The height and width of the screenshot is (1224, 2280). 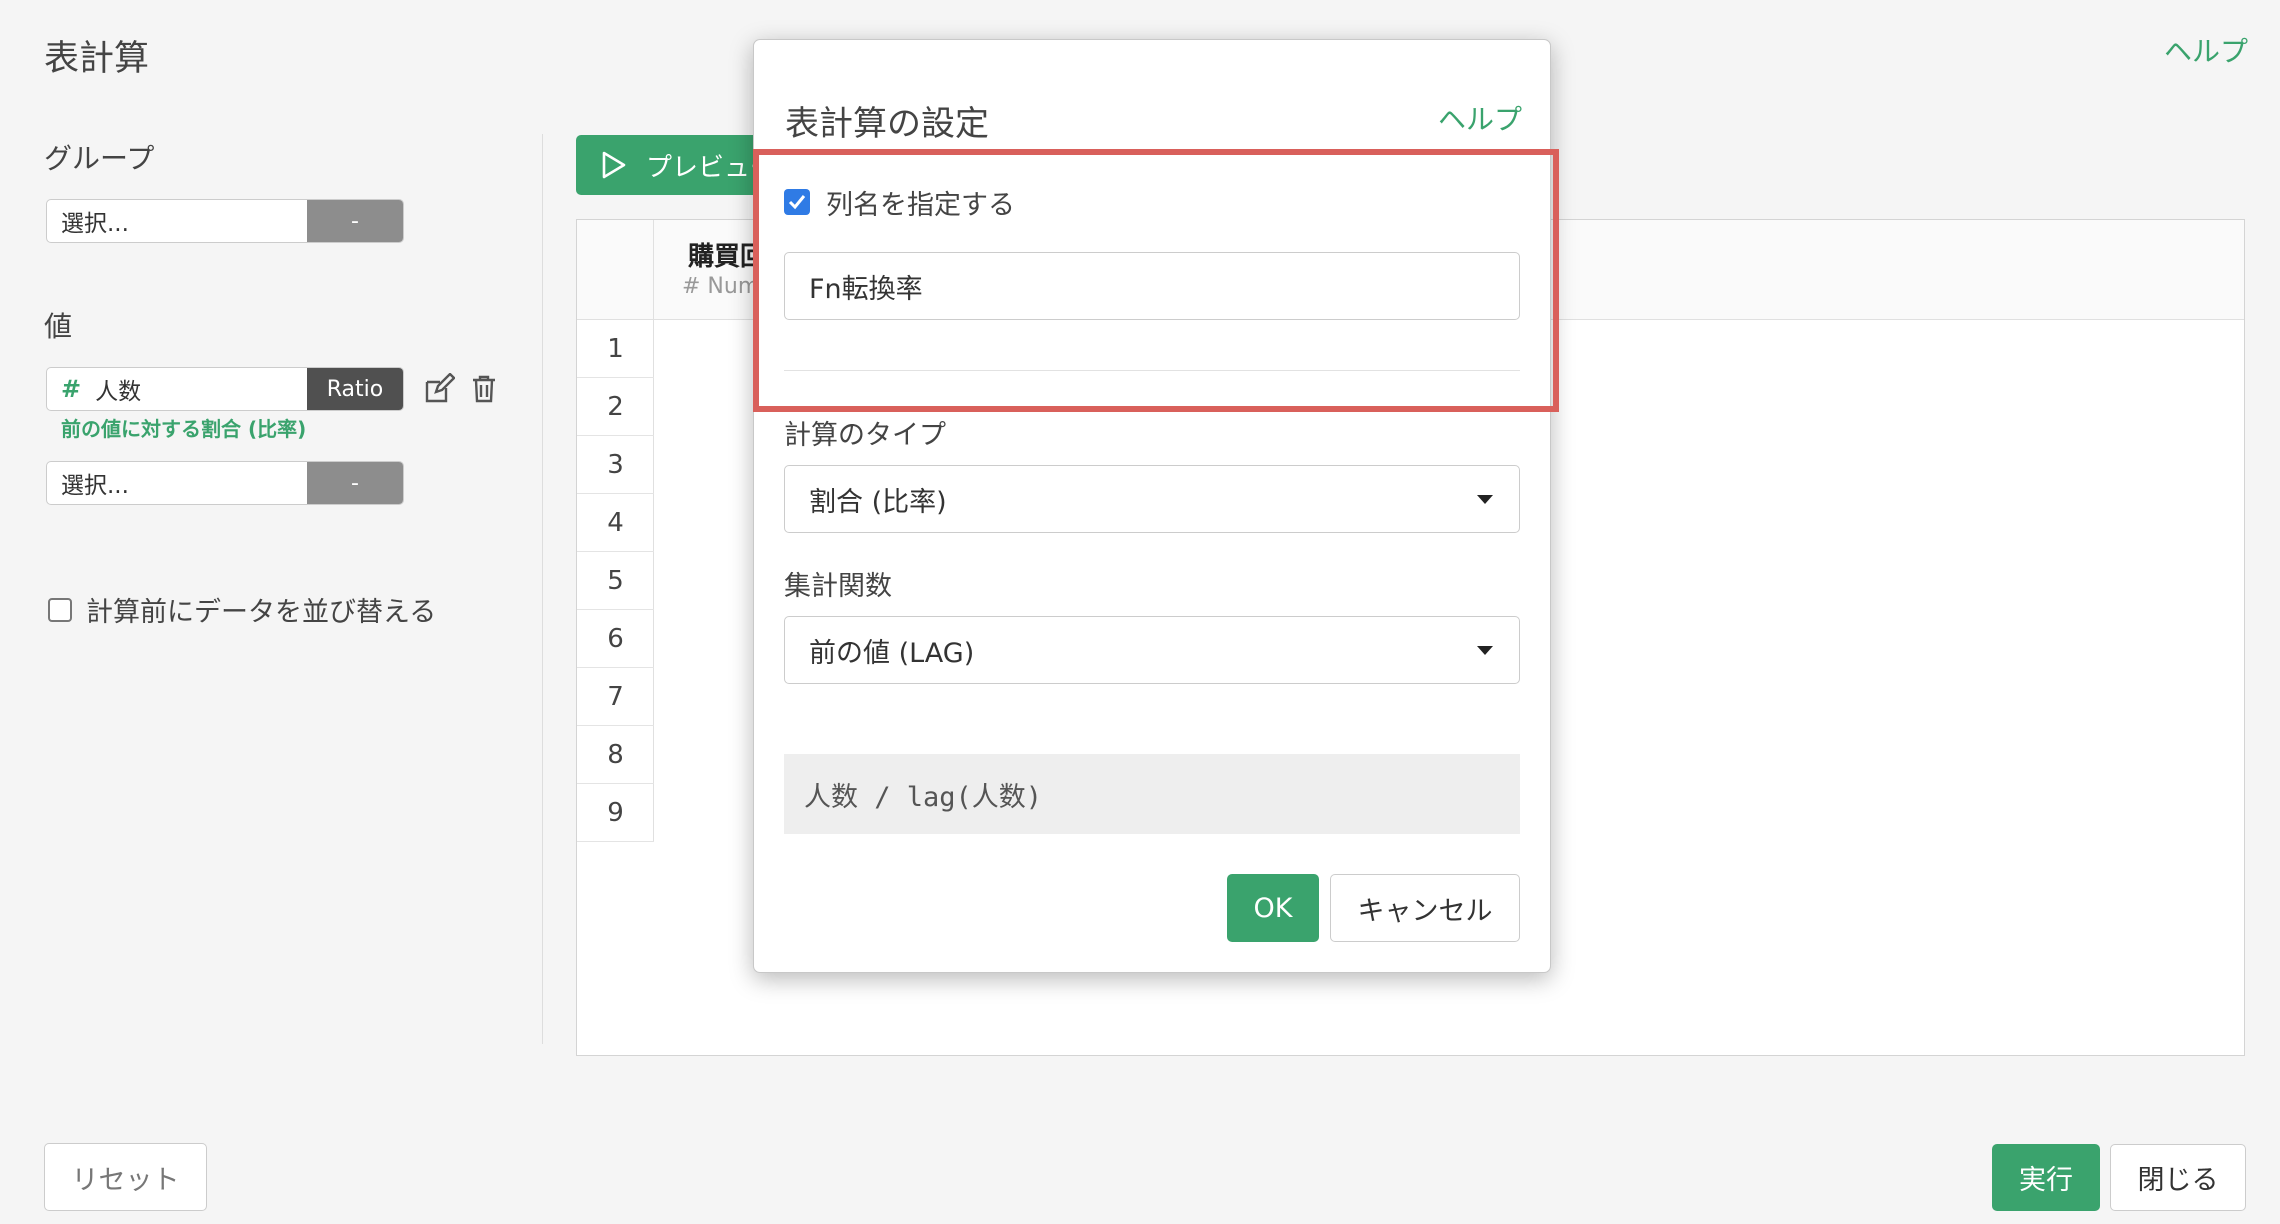 I want to click on play-icon, so click(x=614, y=165).